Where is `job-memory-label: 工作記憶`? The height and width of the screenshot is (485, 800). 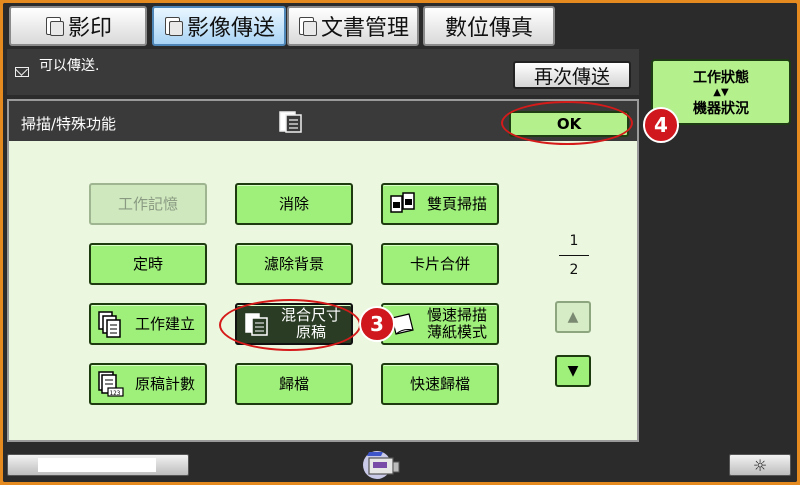
job-memory-label: 工作記憶 is located at coordinates (147, 203).